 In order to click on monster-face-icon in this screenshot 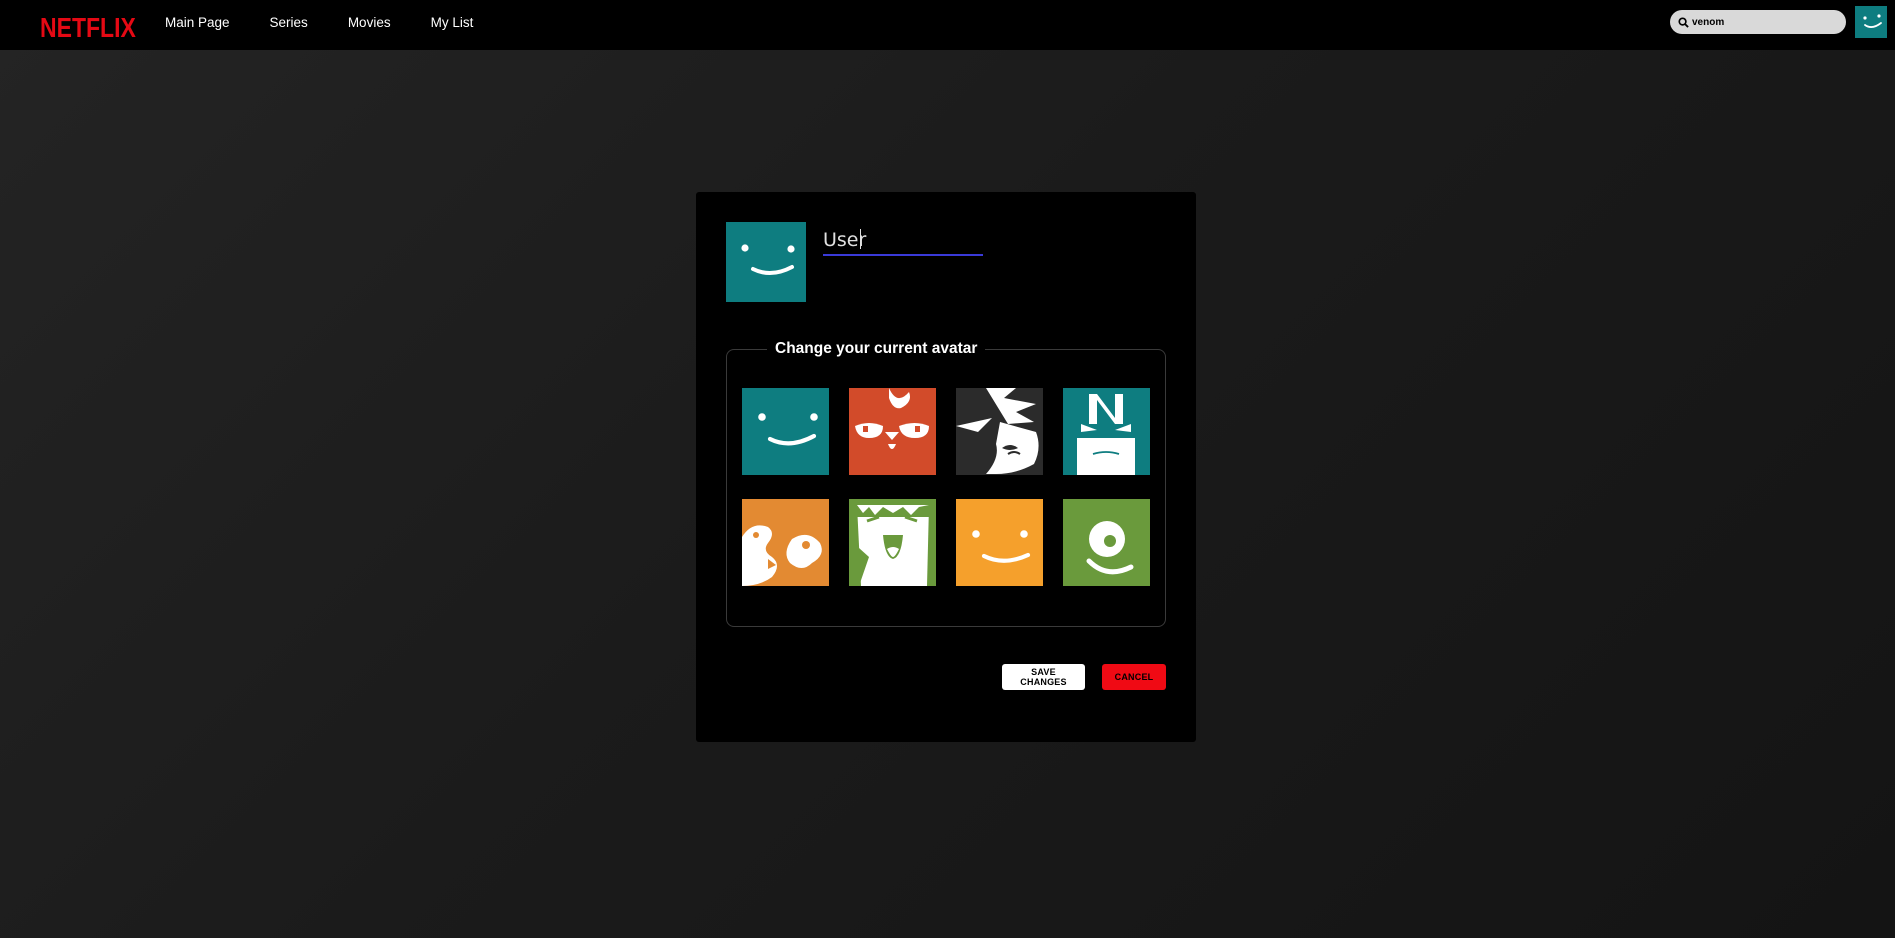, I will do `click(892, 542)`.